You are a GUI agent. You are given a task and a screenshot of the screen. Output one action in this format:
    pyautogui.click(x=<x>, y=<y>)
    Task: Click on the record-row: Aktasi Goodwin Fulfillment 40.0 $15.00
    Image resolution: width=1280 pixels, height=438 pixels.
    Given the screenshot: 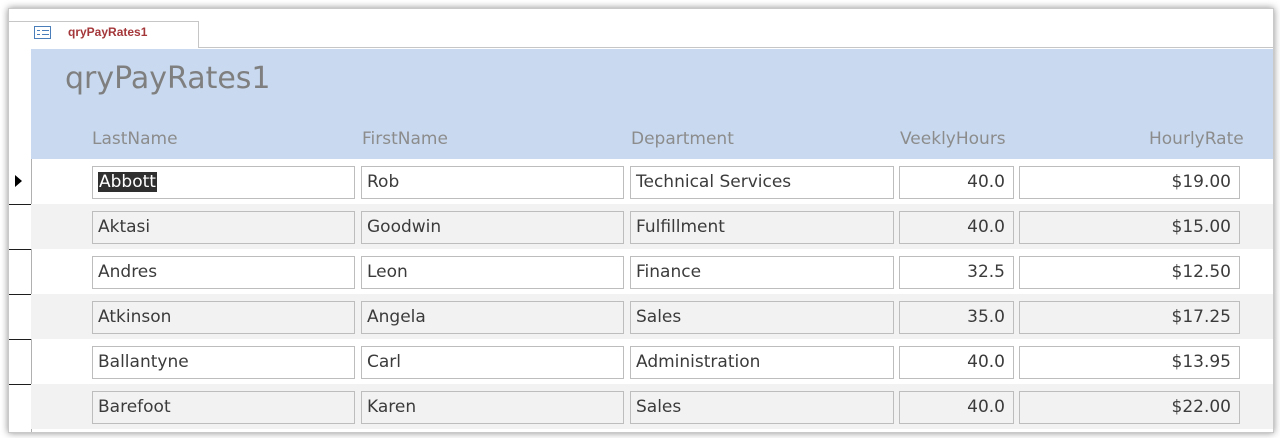 What is the action you would take?
    pyautogui.click(x=652, y=226)
    